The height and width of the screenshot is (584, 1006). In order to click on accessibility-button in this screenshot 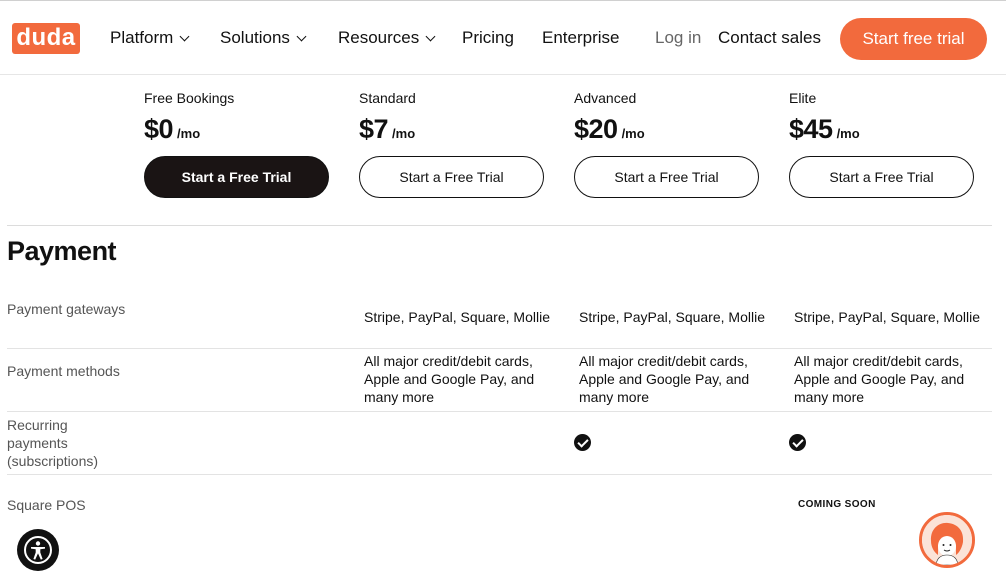, I will do `click(38, 550)`.